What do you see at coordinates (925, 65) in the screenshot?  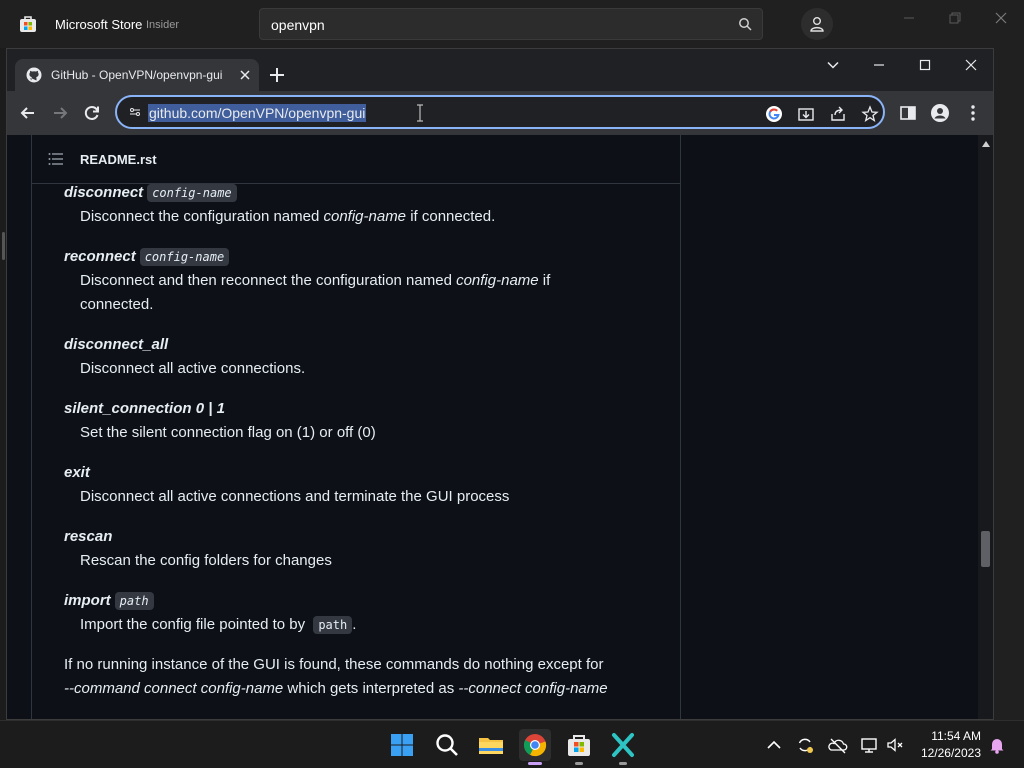 I see `maximize-icon` at bounding box center [925, 65].